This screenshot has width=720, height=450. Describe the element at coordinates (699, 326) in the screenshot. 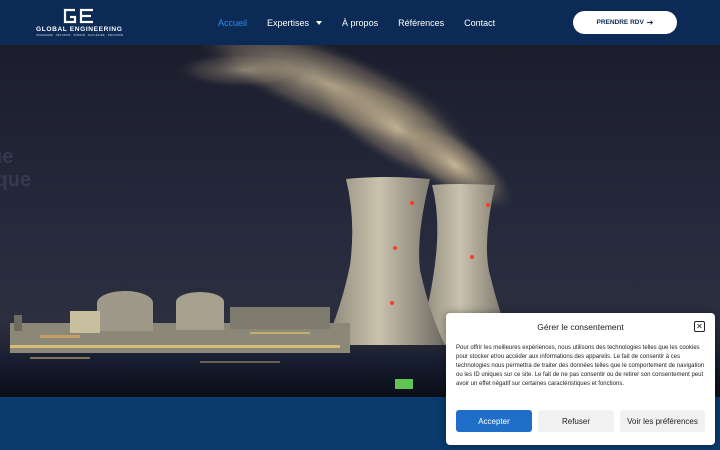

I see `close-icon: ✕` at that location.